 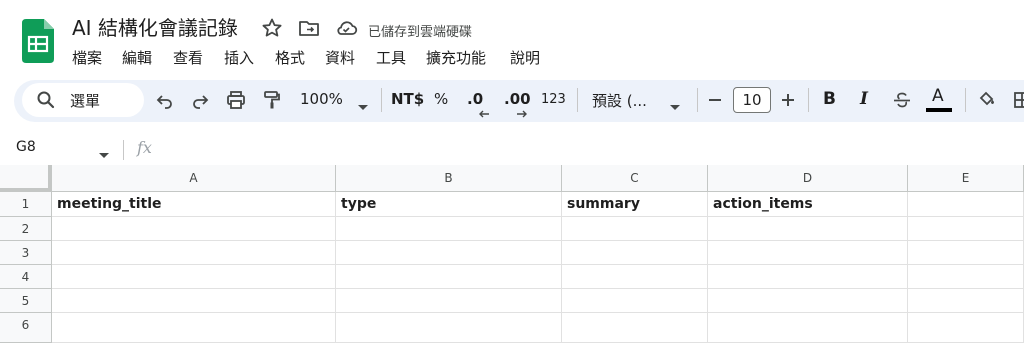 What do you see at coordinates (26, 229) in the screenshot?
I see `row-header-2: 2` at bounding box center [26, 229].